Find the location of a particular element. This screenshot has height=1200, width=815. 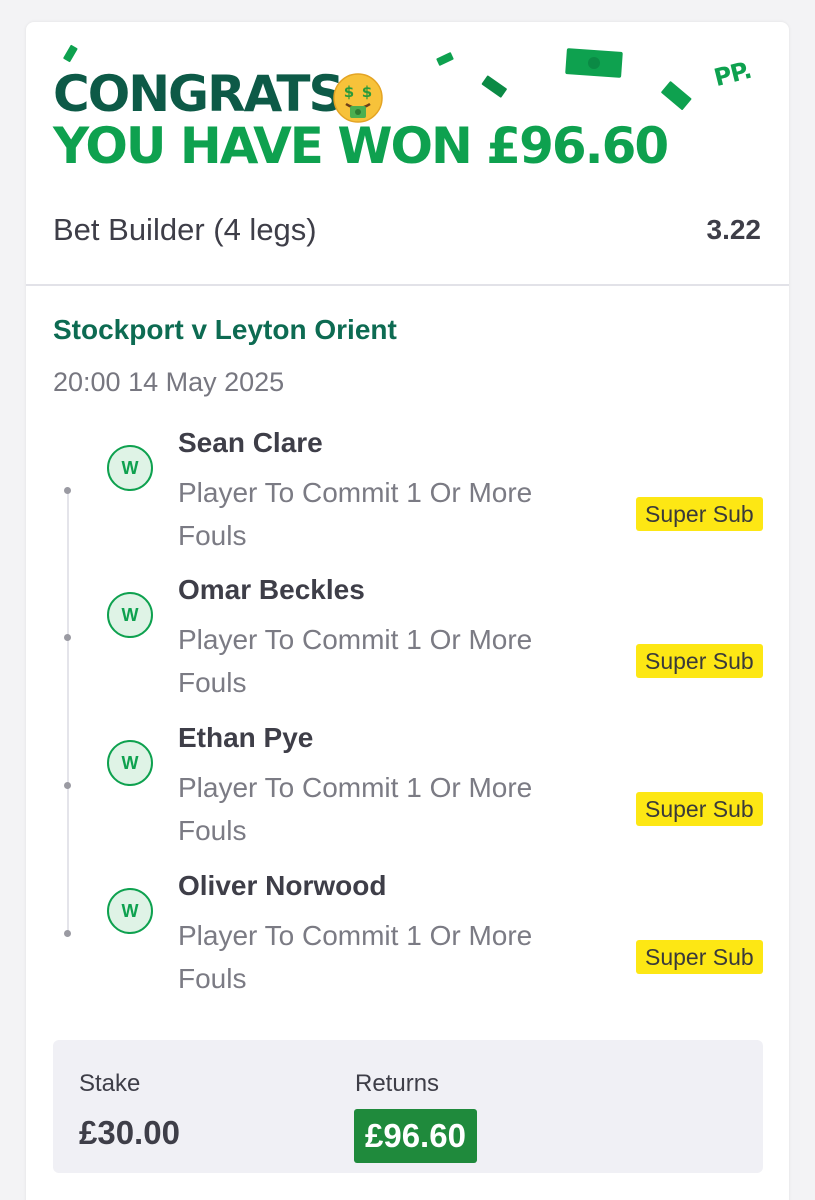

brand-logo: PP. is located at coordinates (732, 74).